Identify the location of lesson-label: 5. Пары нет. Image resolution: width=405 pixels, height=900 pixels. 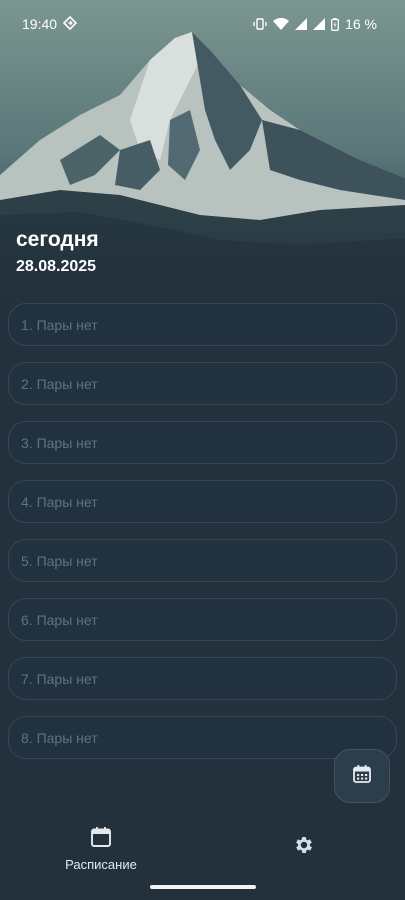
(59, 560).